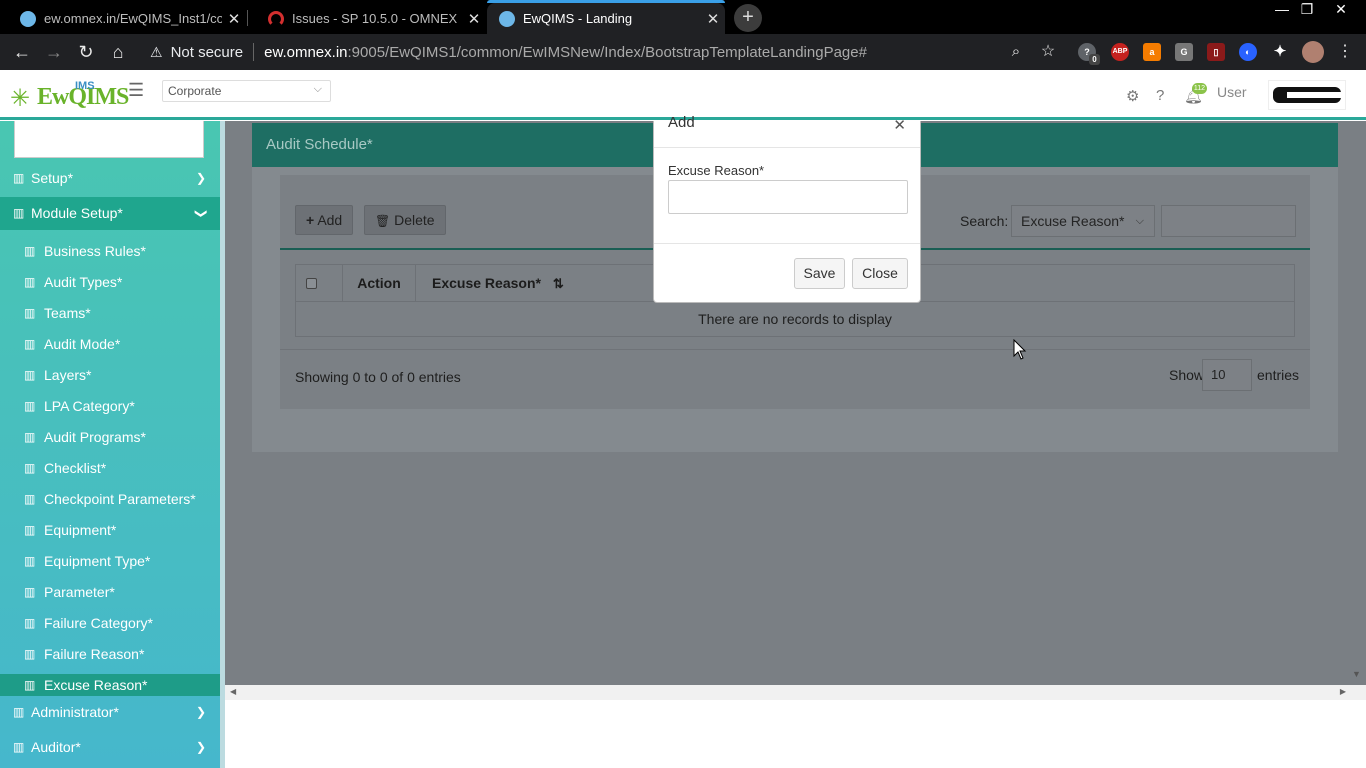  Describe the element at coordinates (110, 561) in the screenshot. I see `sidebar-item-equipment-type: ▥ Equipment Type*` at that location.